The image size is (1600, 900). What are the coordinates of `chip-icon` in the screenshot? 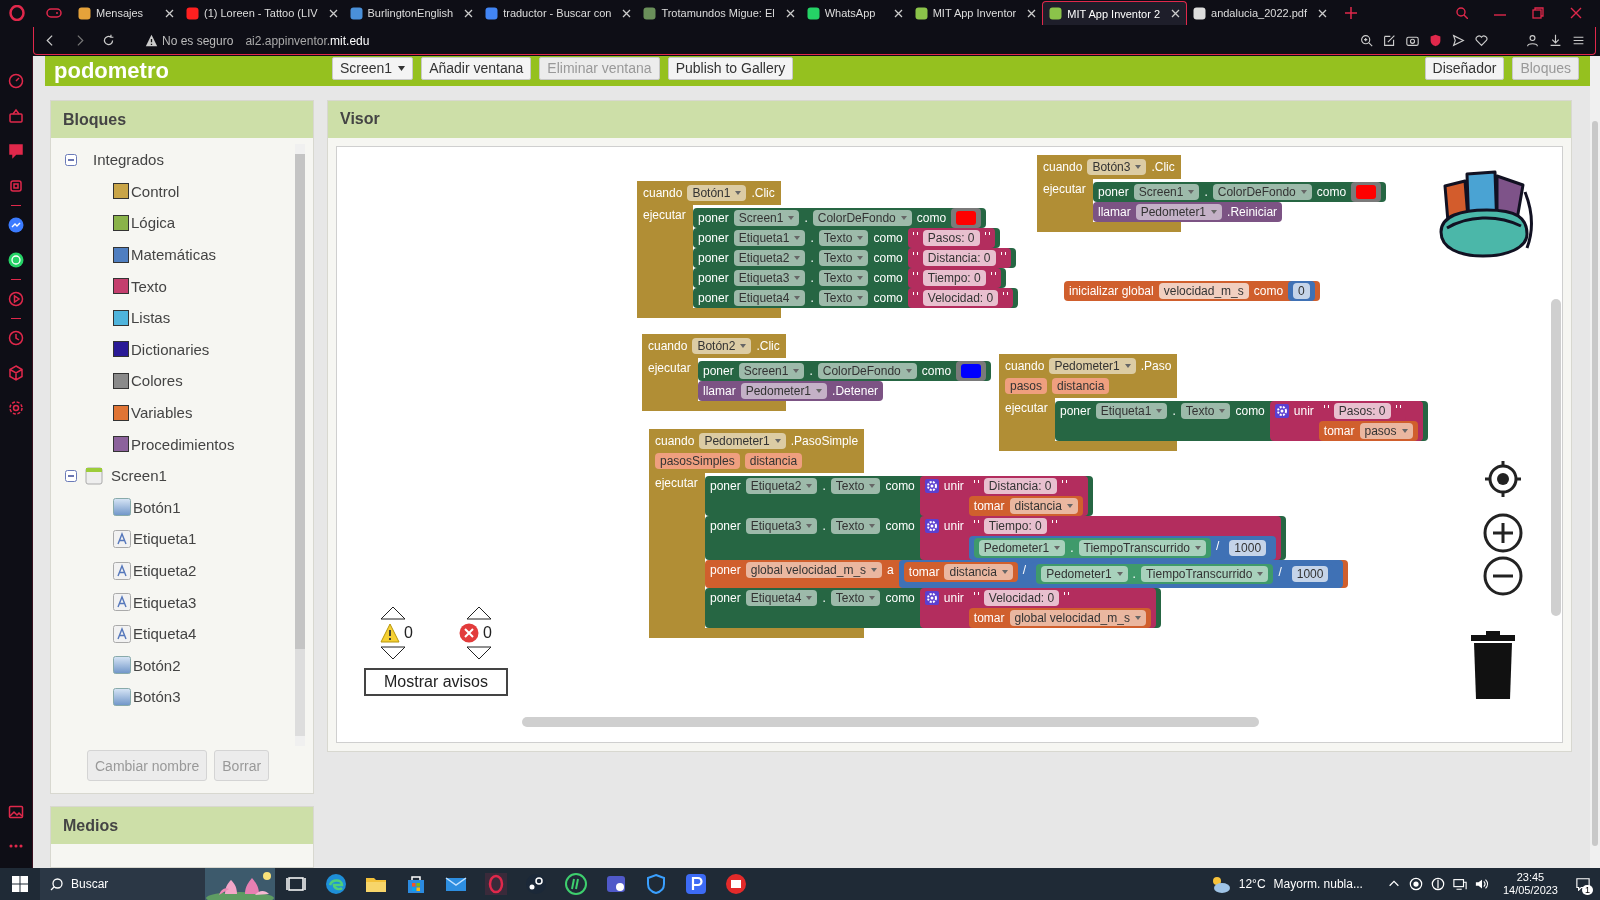 It's located at (16, 186).